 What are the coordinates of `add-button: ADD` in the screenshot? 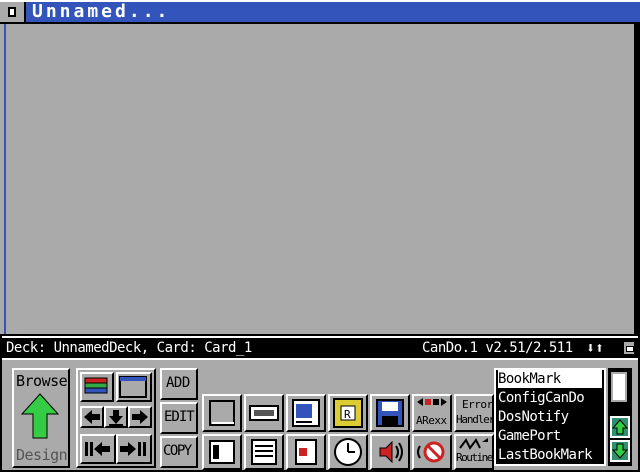 It's located at (179, 384).